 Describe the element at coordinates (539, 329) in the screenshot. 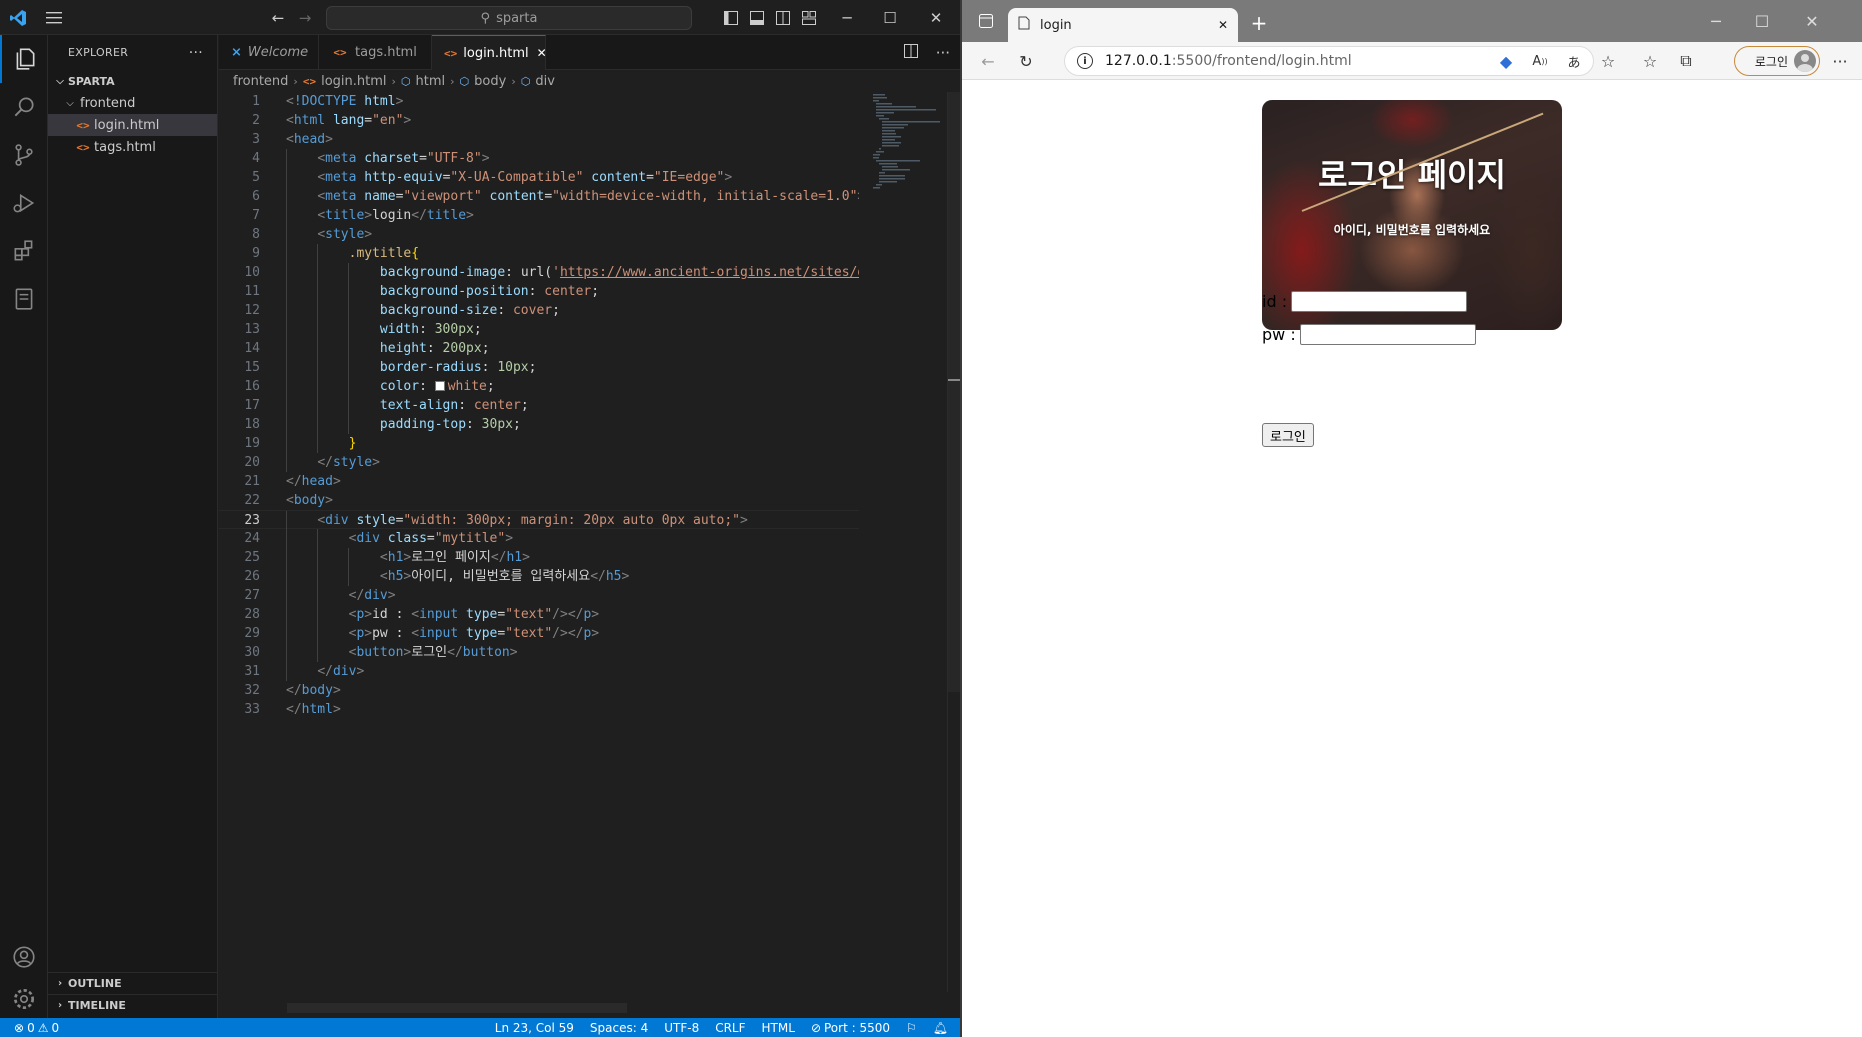

I see `code-line: 13 width: 300px;` at that location.